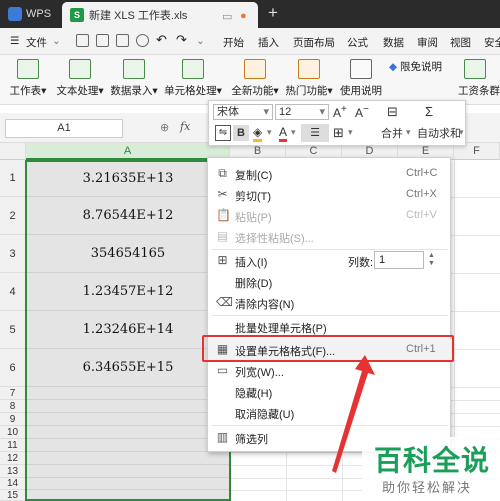  I want to click on file-menu: 文件, so click(36, 42).